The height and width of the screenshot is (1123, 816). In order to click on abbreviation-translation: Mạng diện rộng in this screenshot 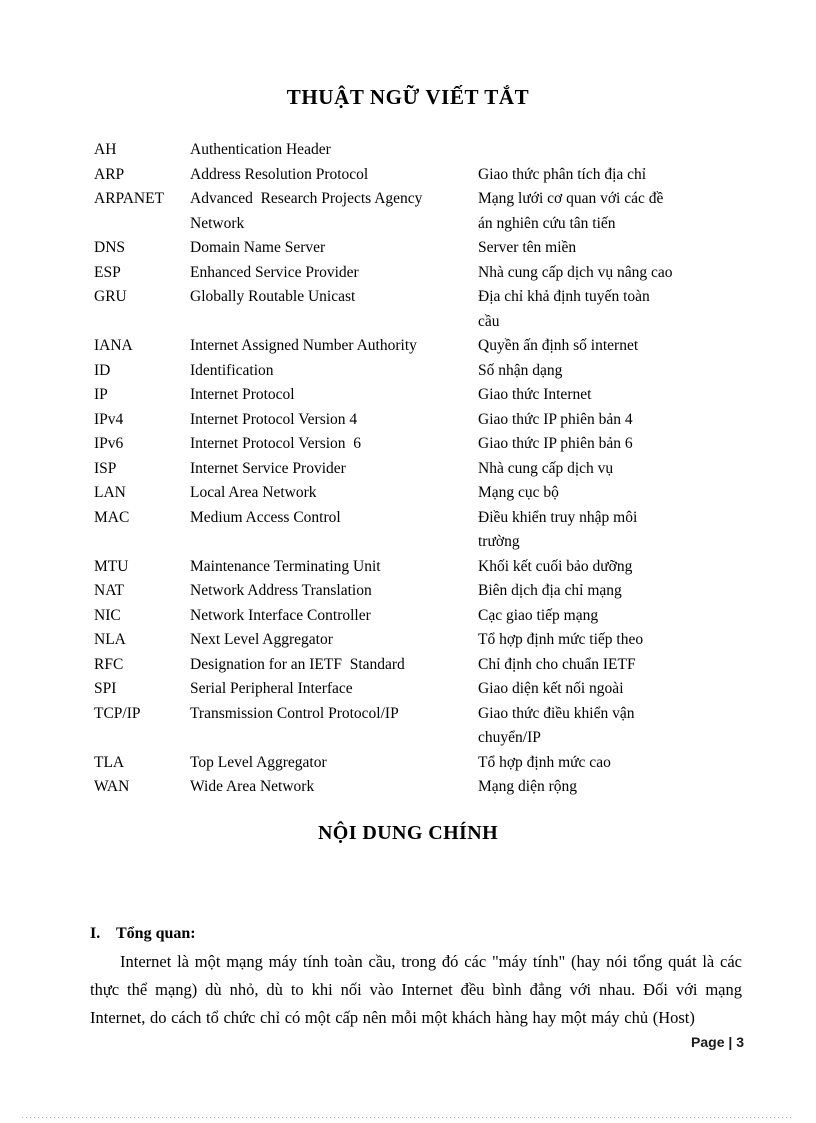, I will do `click(528, 786)`.